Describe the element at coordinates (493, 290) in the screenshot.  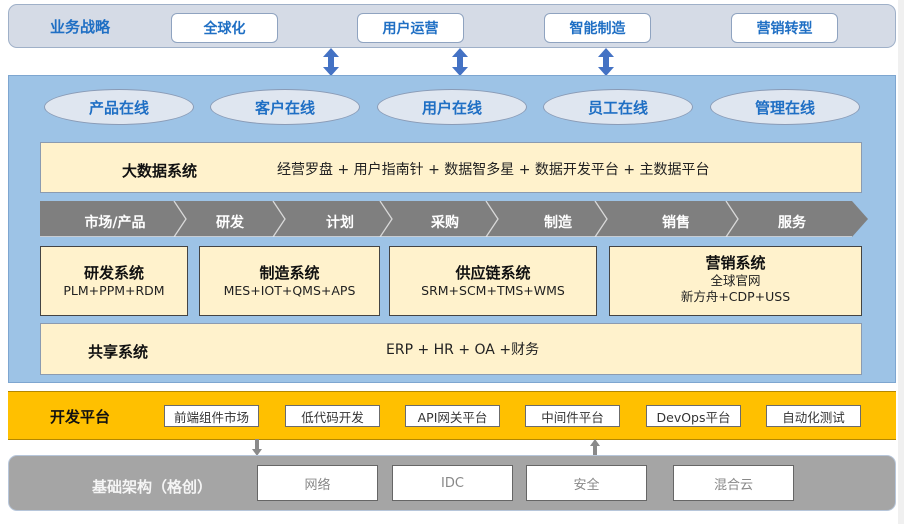
I see `supply-chain-system-modules: SRM+SCM+TMS+WMS` at that location.